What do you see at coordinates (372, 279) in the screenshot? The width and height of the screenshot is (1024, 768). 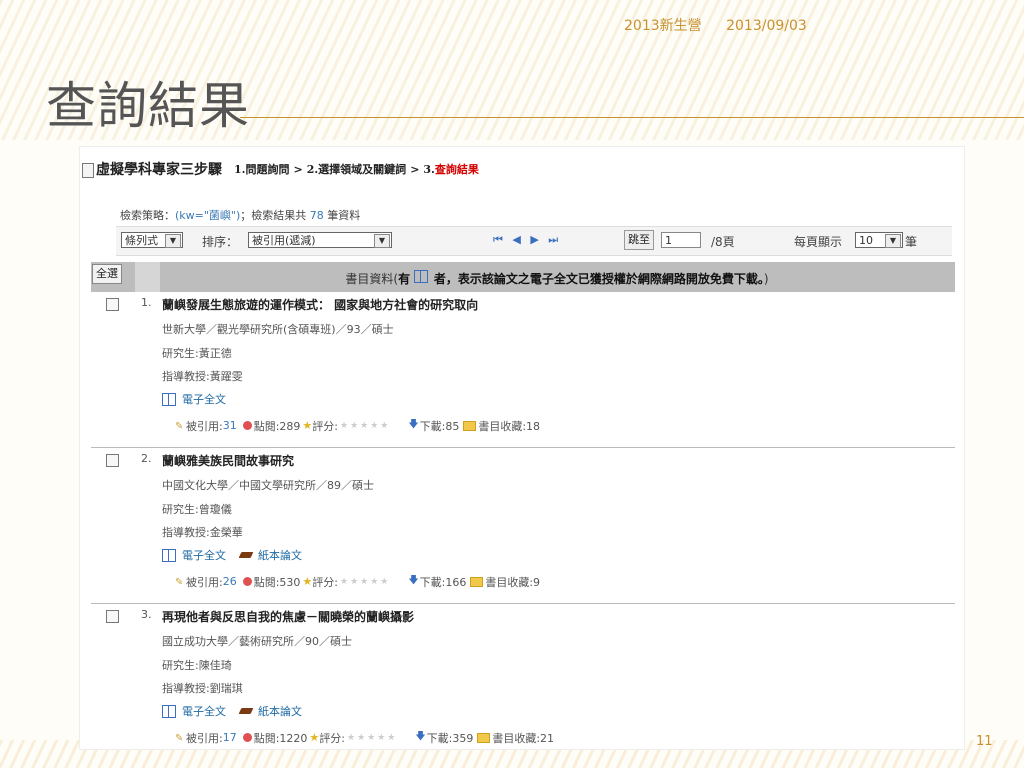 I see `header-text-prefix: 書目資料(` at bounding box center [372, 279].